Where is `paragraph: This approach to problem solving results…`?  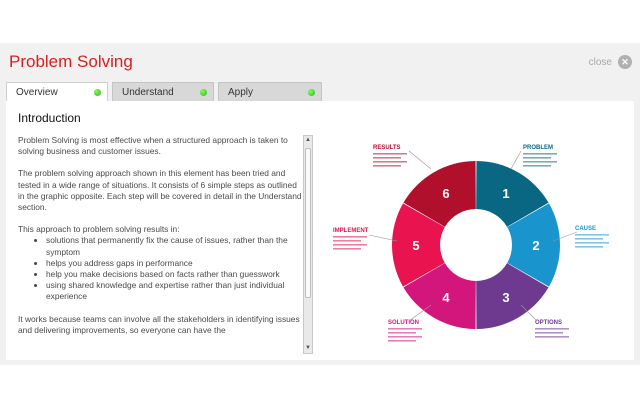 paragraph: This approach to problem solving results… is located at coordinates (99, 229).